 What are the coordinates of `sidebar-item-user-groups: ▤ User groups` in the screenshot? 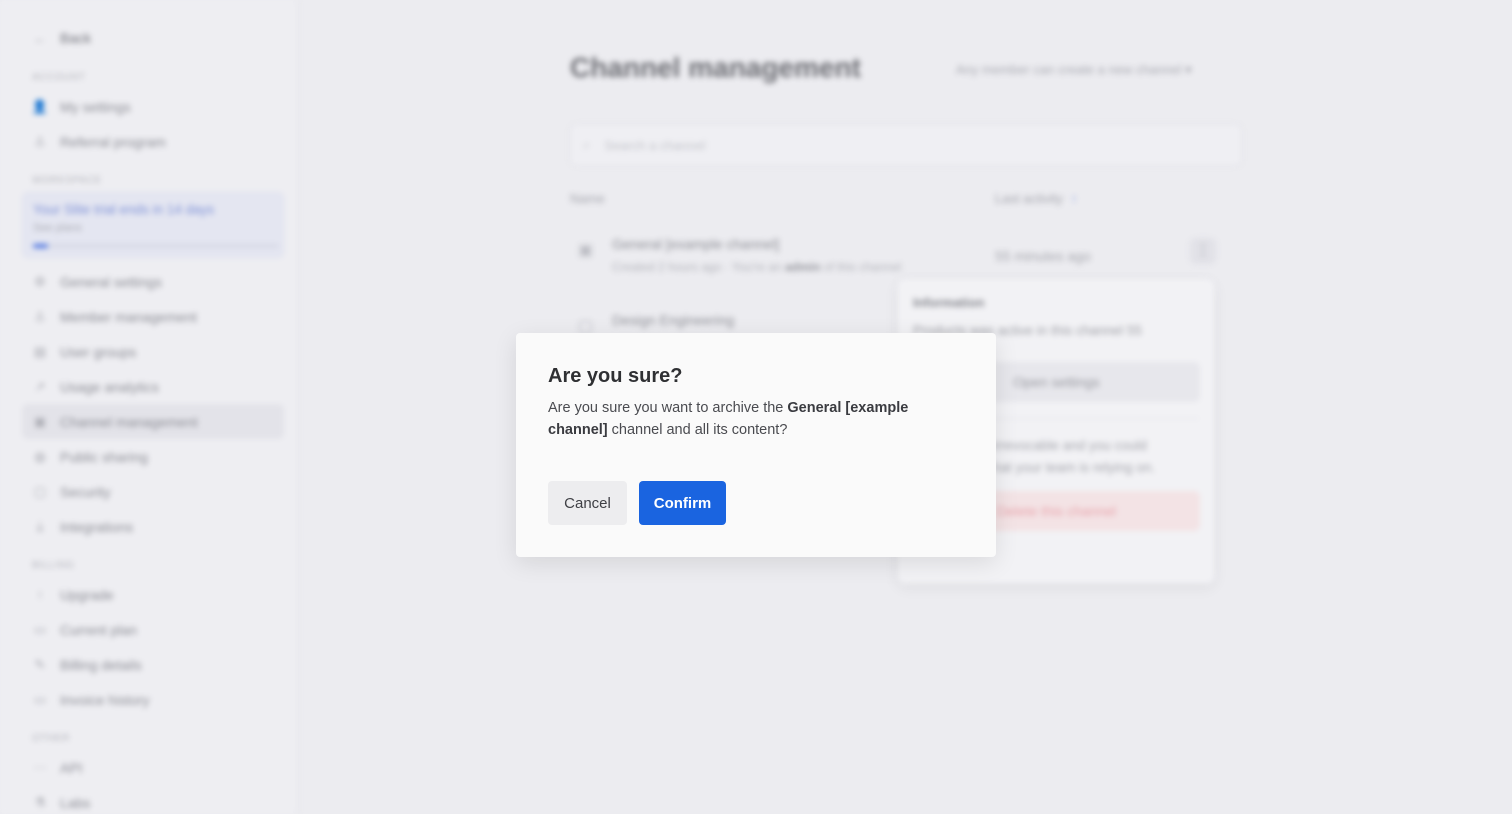 It's located at (153, 351).